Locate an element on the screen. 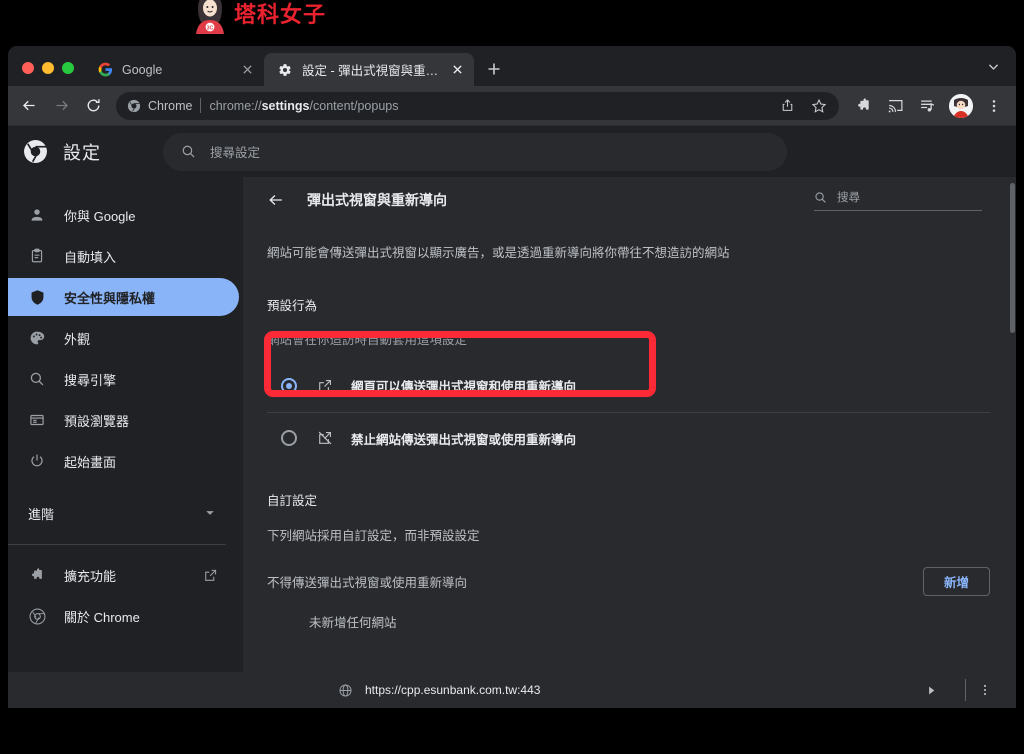 This screenshot has height=754, width=1024. search-placeholder: 搜尋設定 is located at coordinates (235, 153).